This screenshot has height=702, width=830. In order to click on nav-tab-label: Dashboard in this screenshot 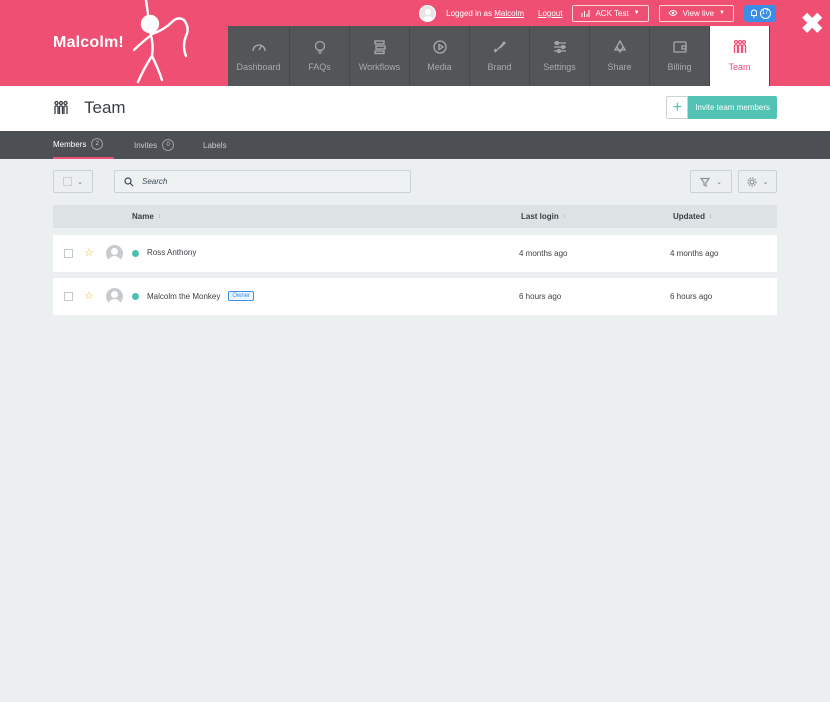, I will do `click(258, 67)`.